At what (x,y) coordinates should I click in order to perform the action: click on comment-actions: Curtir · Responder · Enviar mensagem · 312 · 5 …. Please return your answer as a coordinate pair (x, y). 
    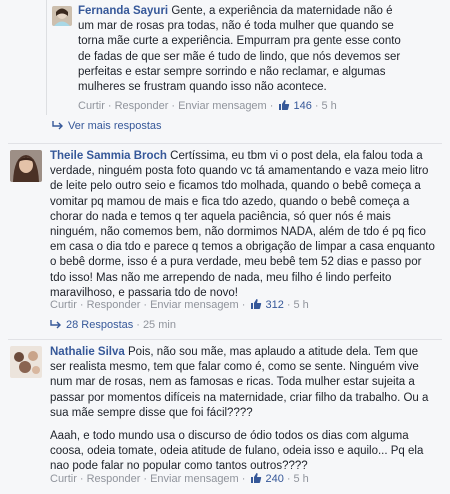
    Looking at the image, I should click on (179, 305).